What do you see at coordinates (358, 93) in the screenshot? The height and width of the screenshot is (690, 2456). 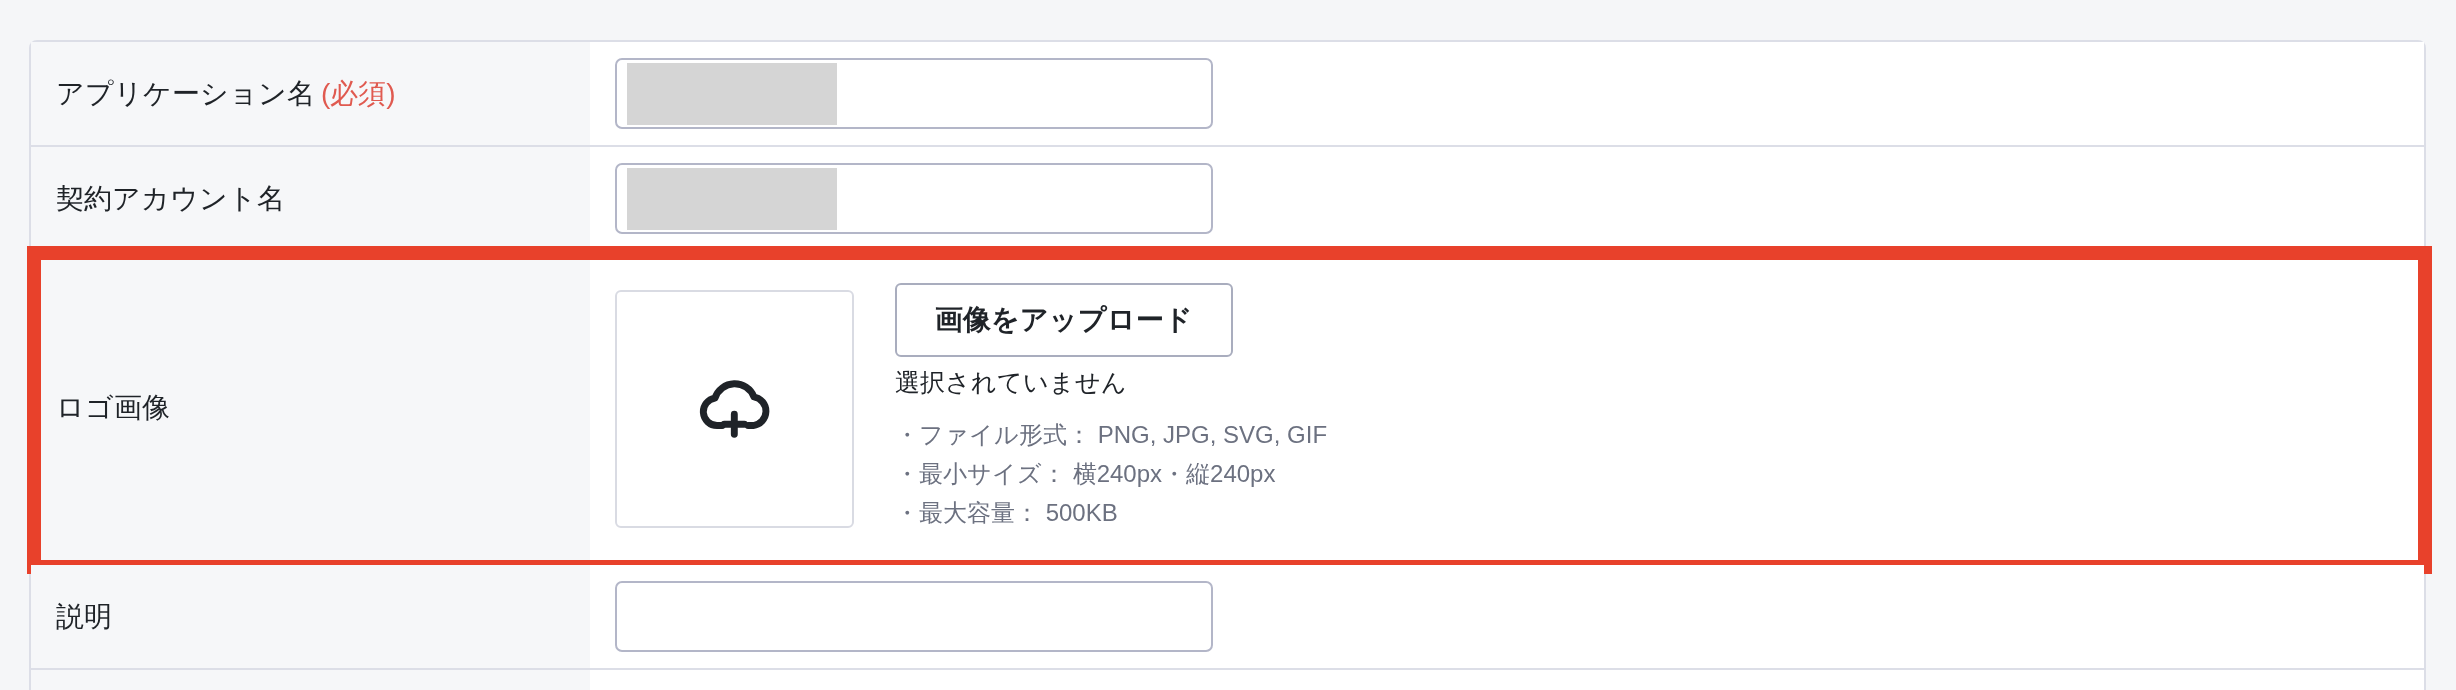 I see `required-mark: (必須)` at bounding box center [358, 93].